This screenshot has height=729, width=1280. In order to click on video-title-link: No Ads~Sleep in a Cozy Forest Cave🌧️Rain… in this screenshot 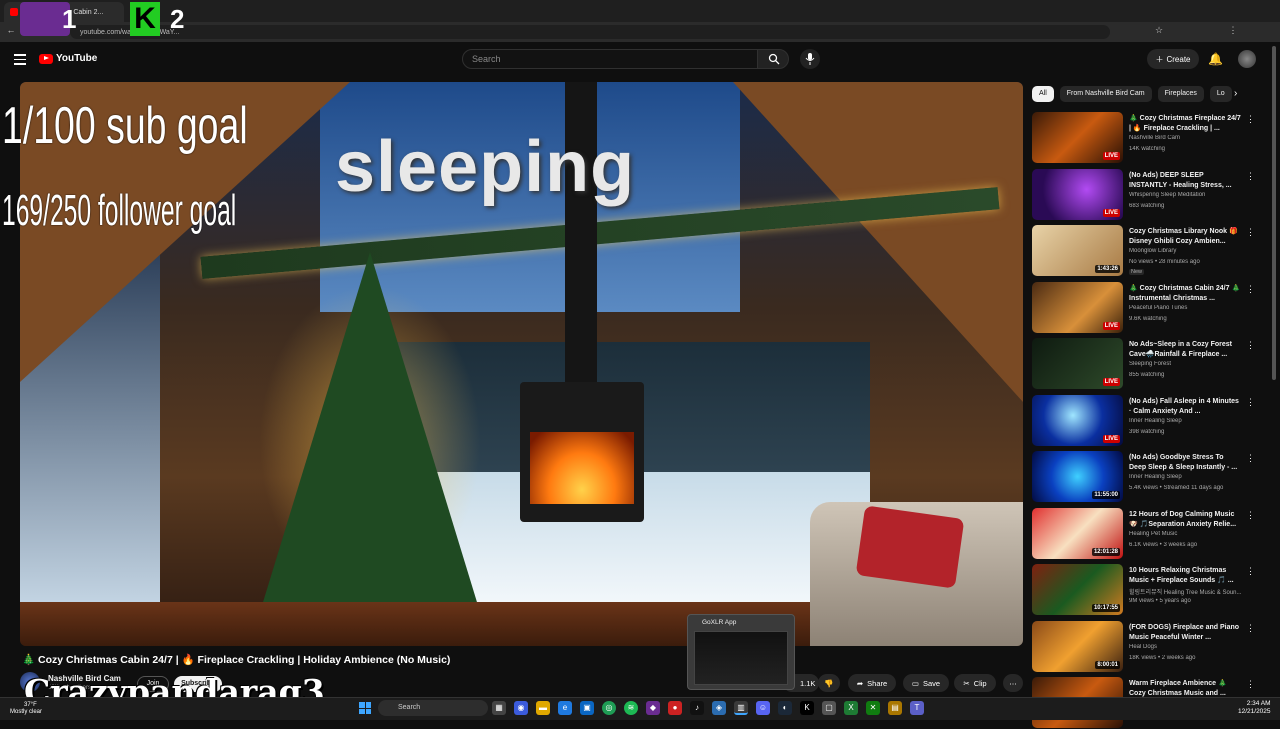, I will do `click(1185, 350)`.